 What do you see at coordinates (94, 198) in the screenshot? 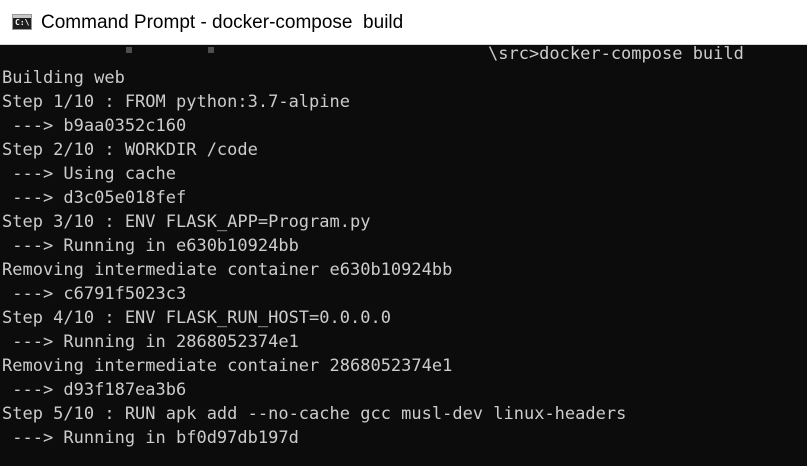
I see `console-line: ---> d3c05e018fef` at bounding box center [94, 198].